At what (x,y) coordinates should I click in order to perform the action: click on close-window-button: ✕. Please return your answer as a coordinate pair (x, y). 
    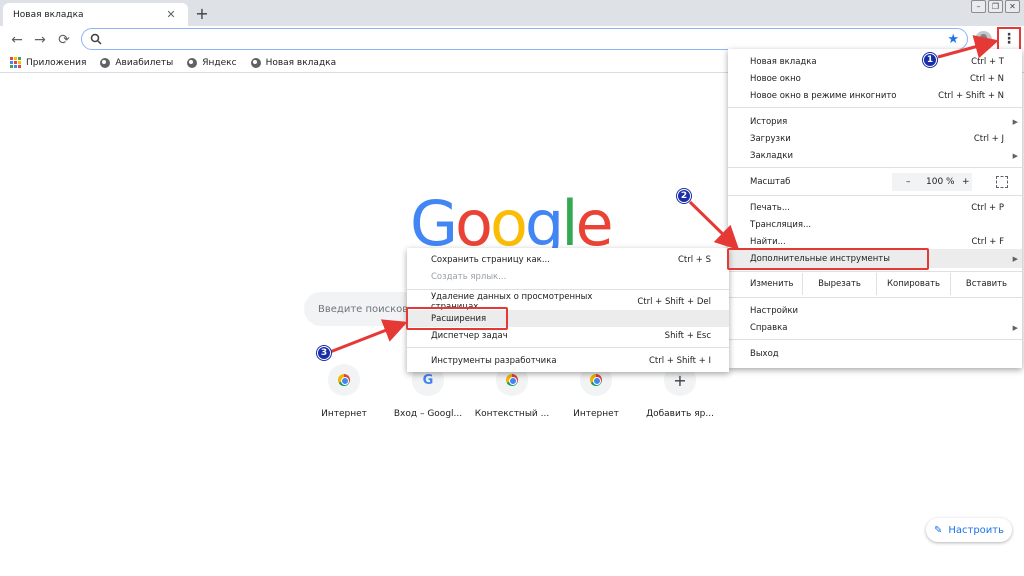
    Looking at the image, I should click on (1012, 6).